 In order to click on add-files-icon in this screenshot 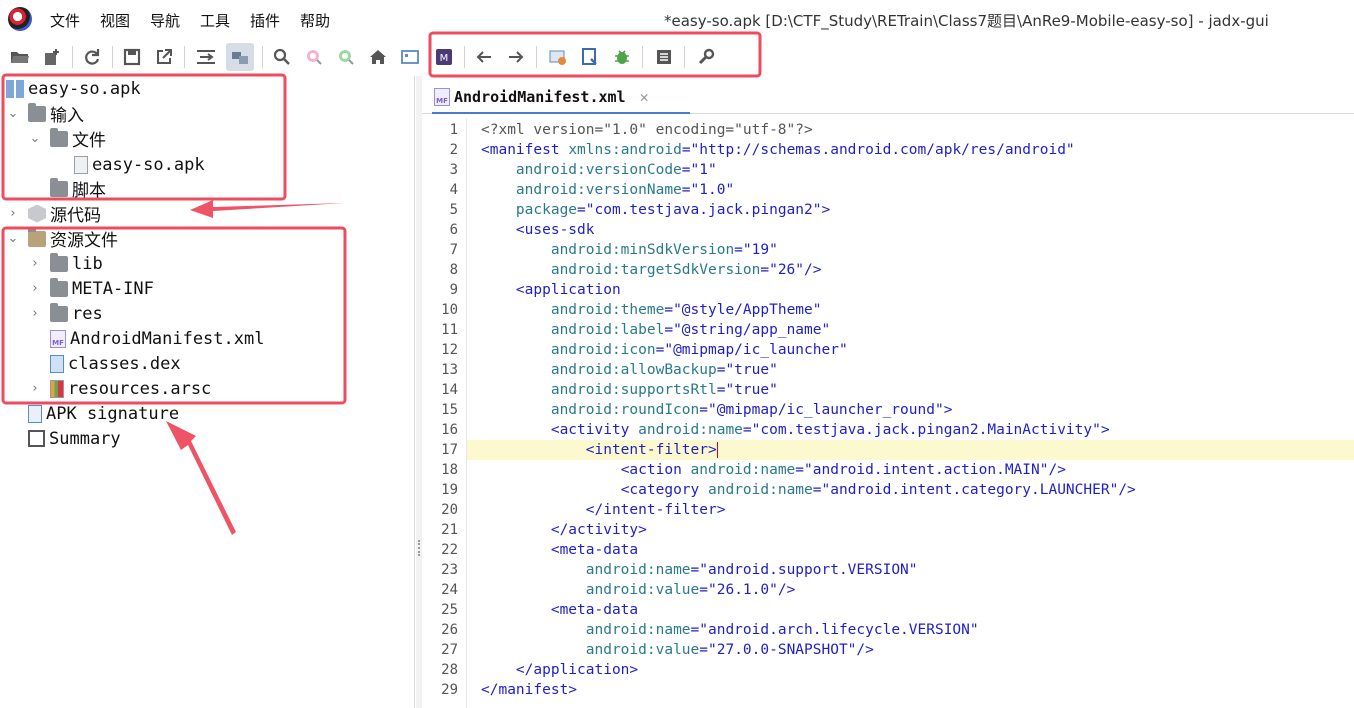, I will do `click(52, 57)`.